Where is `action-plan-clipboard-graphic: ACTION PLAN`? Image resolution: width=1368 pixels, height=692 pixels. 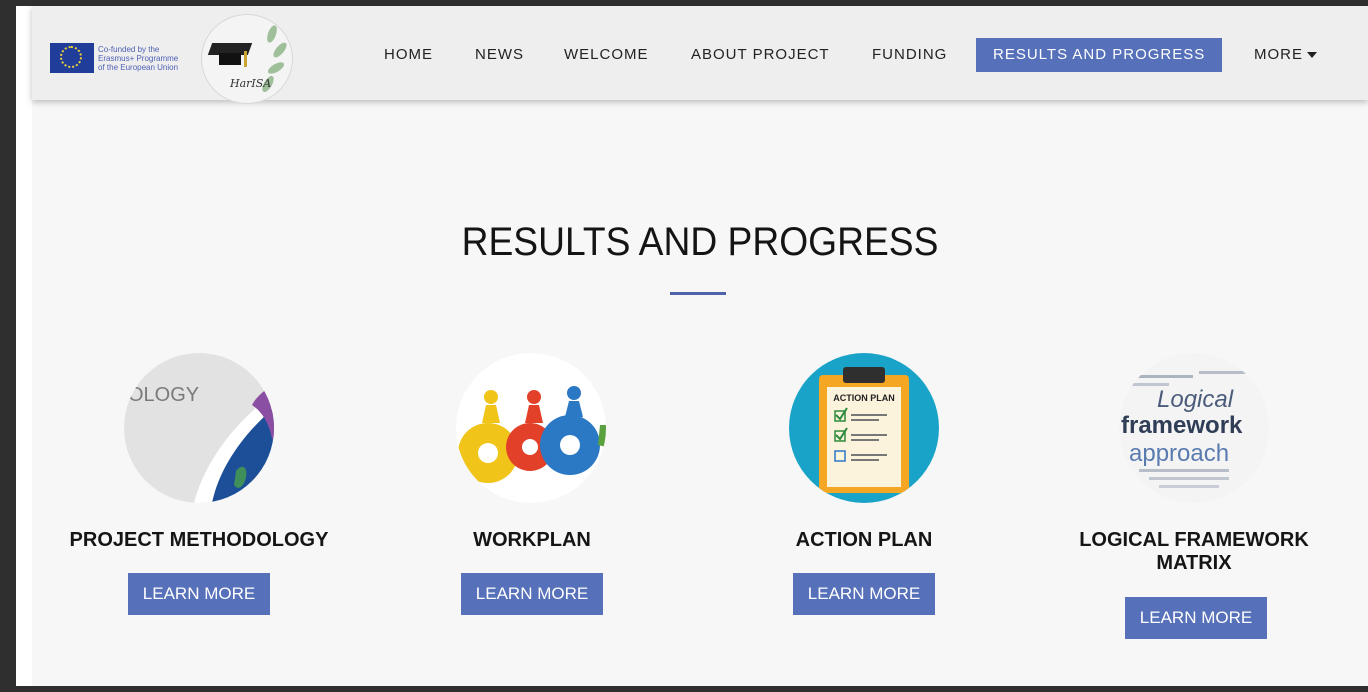
action-plan-clipboard-graphic: ACTION PLAN is located at coordinates (864, 430).